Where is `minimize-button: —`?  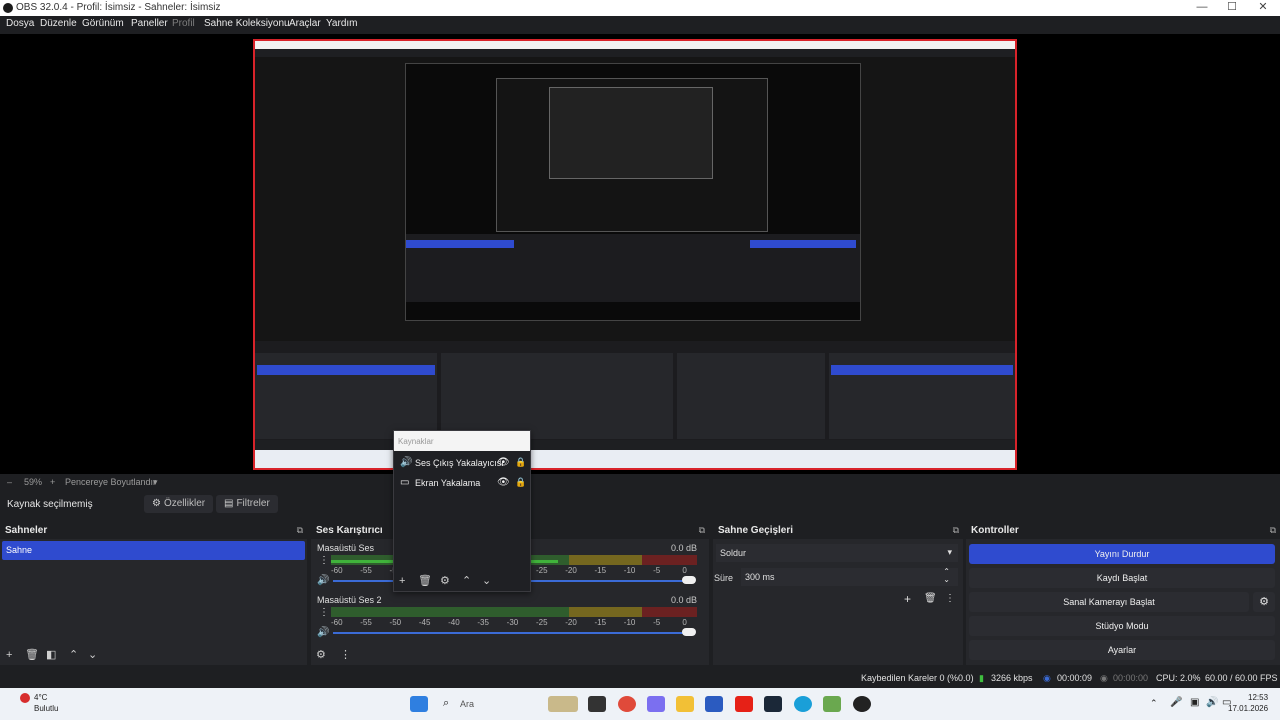
minimize-button: — is located at coordinates (1202, 8).